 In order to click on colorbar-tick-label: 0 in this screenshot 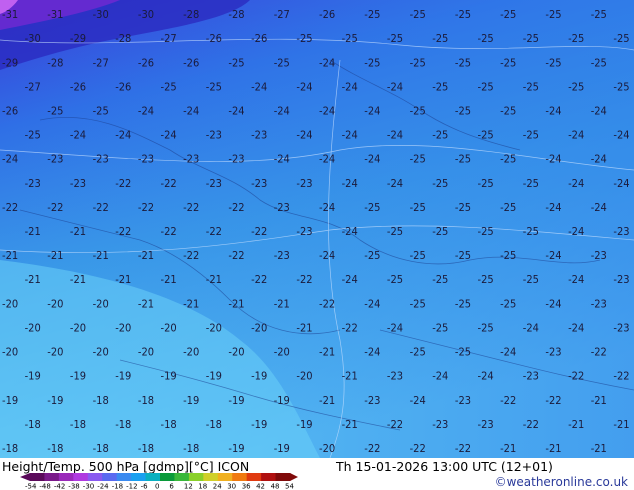, I will do `click(157, 486)`.